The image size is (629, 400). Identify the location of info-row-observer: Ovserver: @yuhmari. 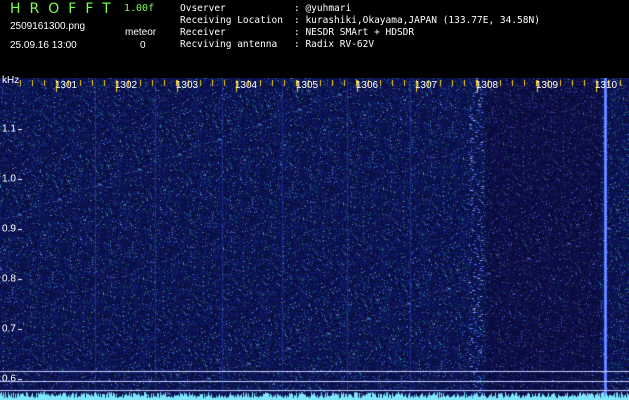
(266, 8).